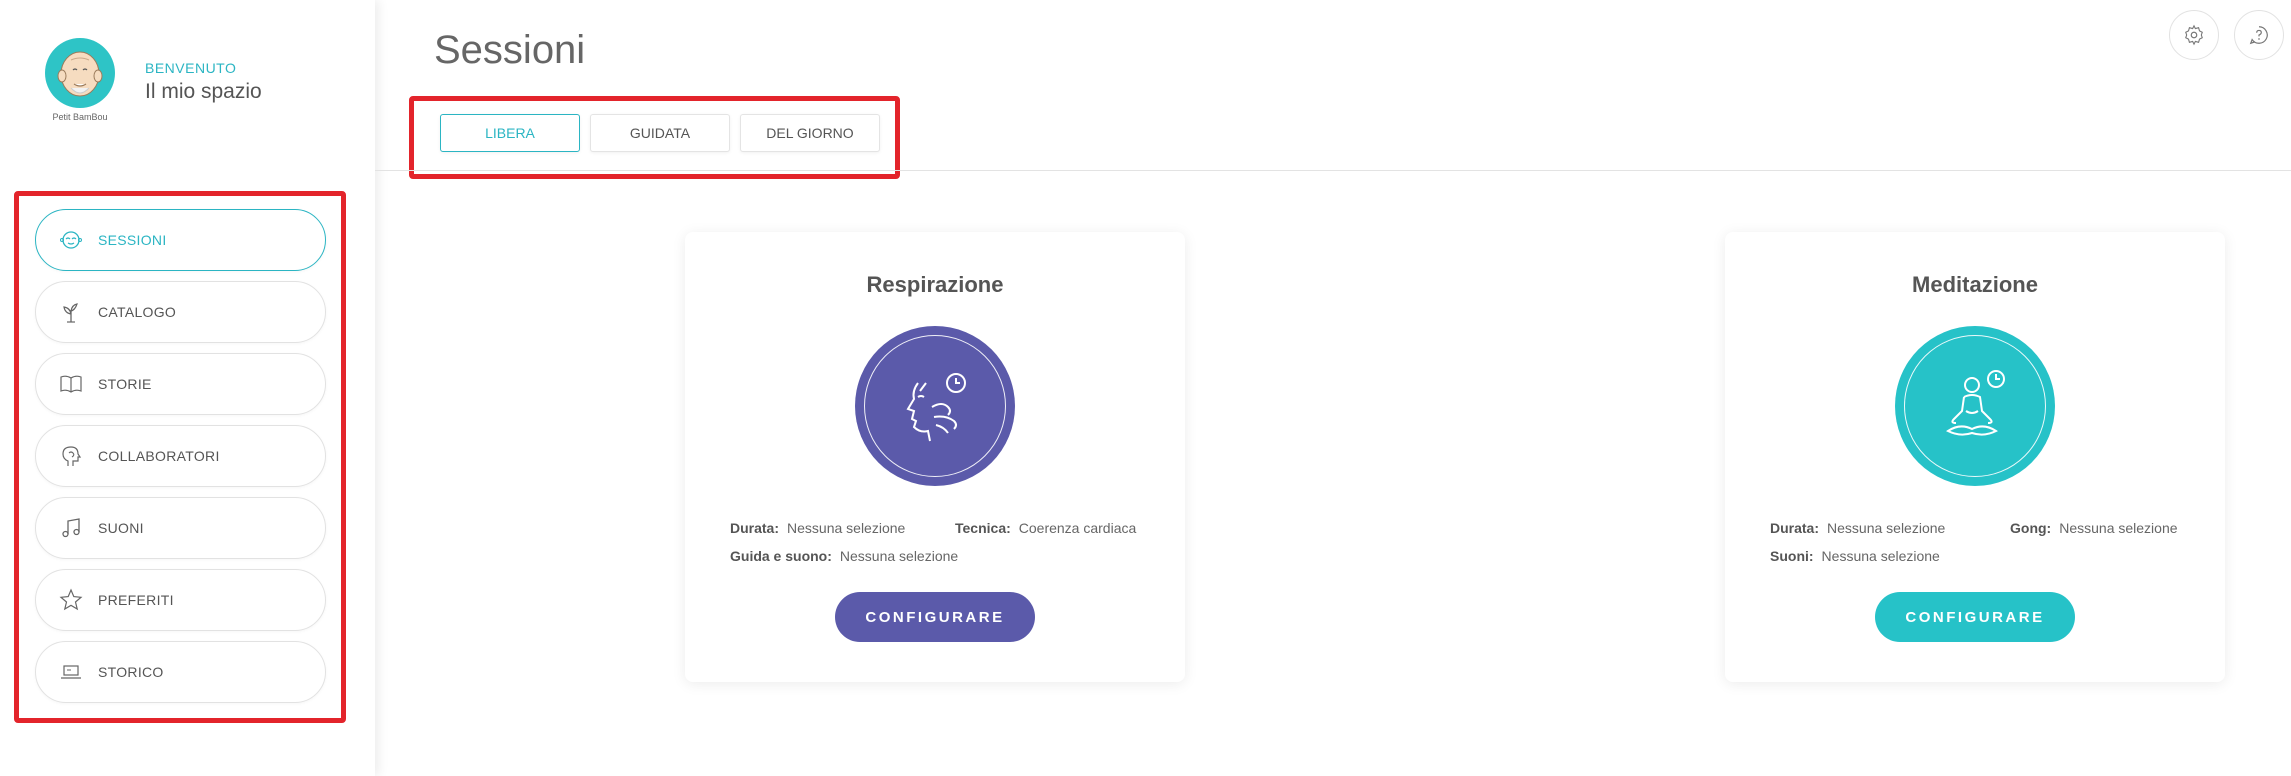 The image size is (2291, 776). What do you see at coordinates (180, 672) in the screenshot?
I see `sidebar-item-storico: STORICO` at bounding box center [180, 672].